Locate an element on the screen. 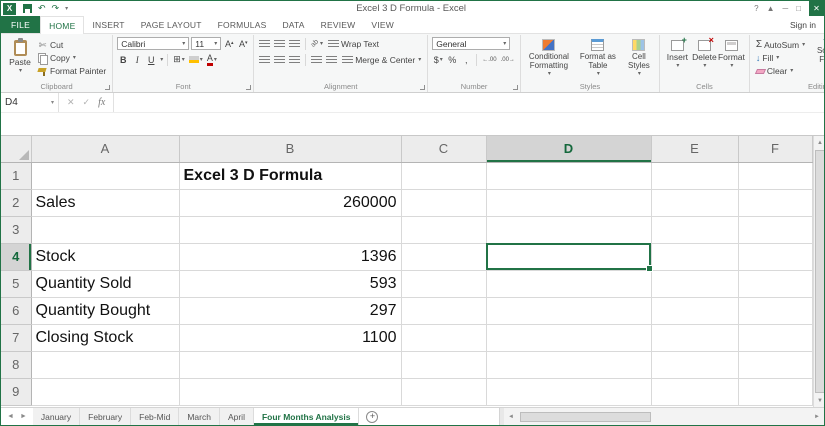  underline-dropdown-icon: ▾ is located at coordinates (161, 60).